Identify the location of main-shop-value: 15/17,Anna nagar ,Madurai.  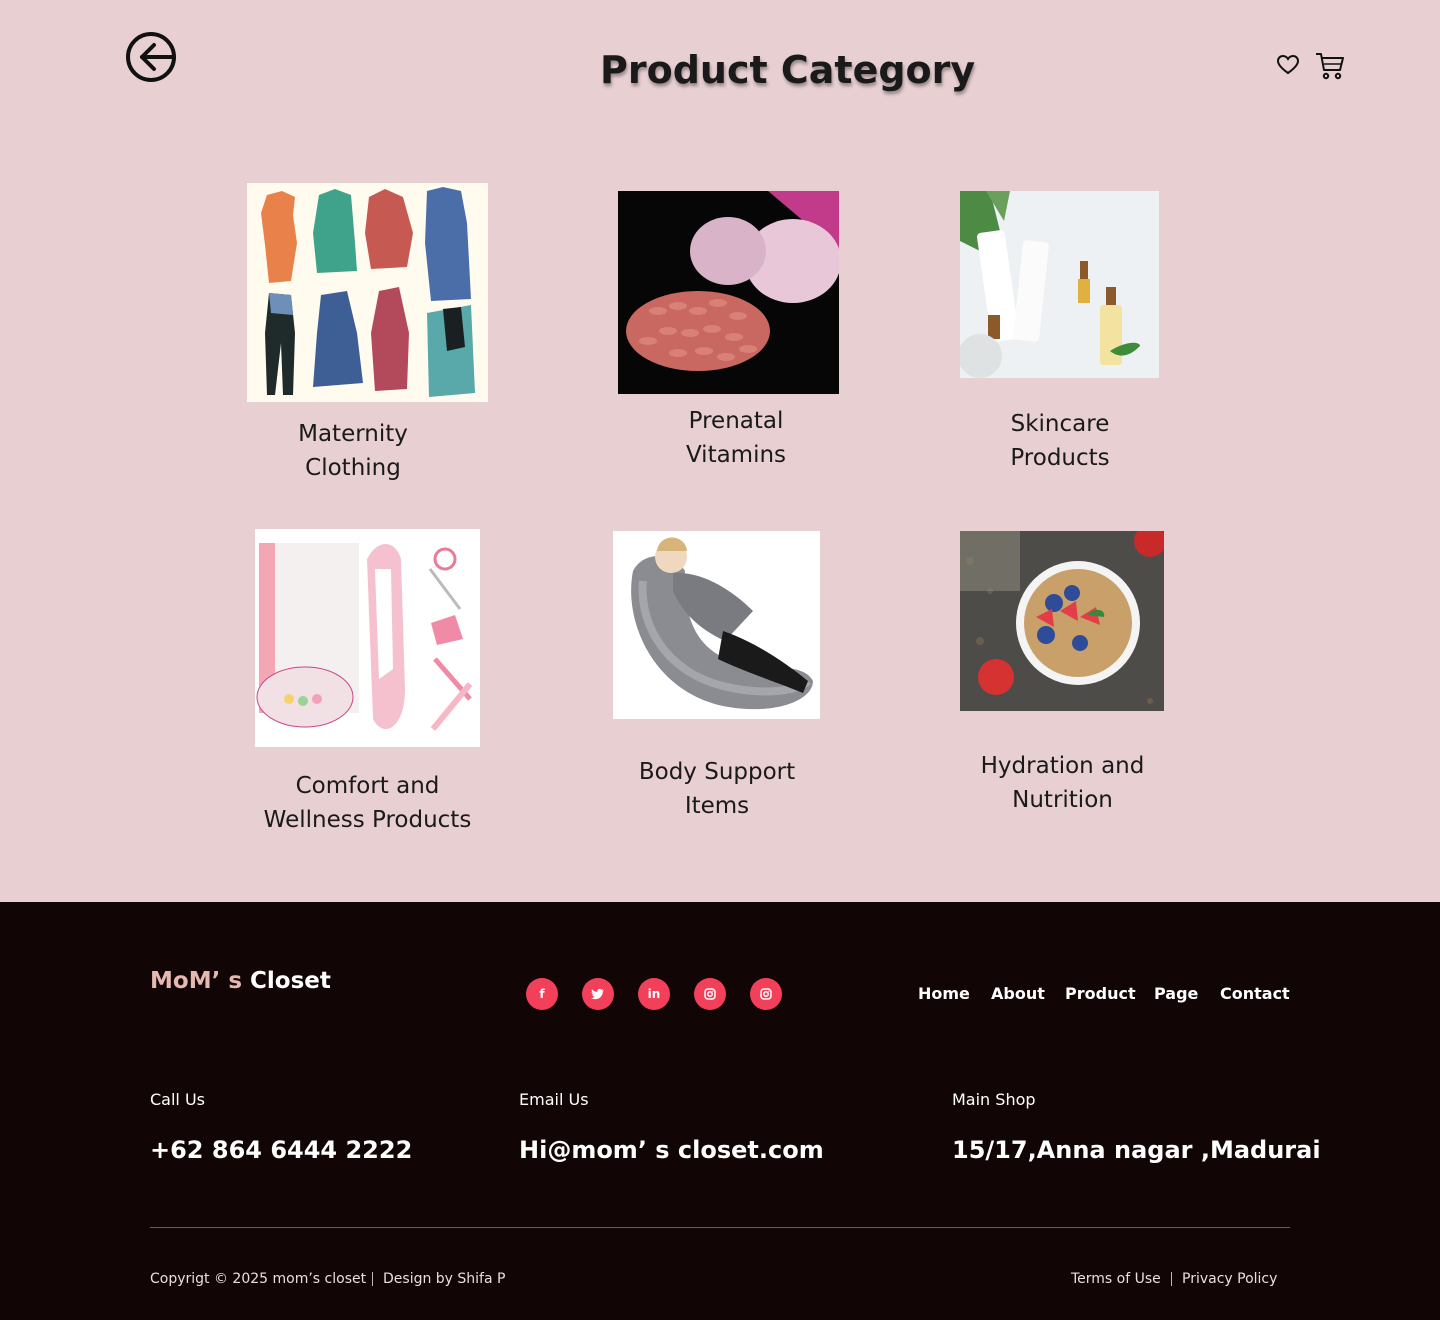
(1136, 1150).